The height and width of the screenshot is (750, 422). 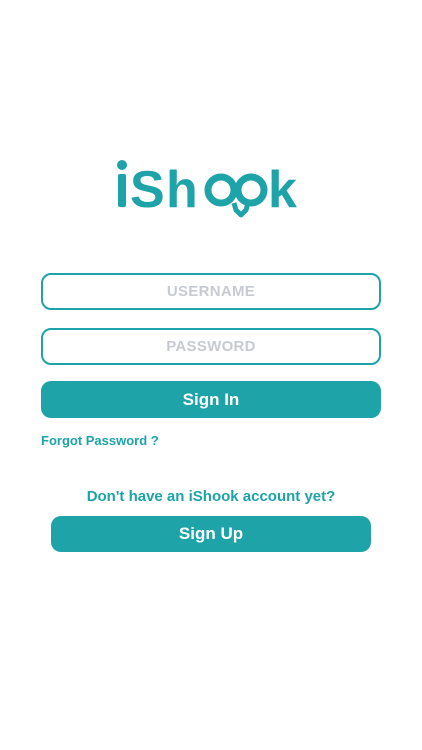 I want to click on forgot-password-link: Forgot Password ?, so click(x=100, y=440).